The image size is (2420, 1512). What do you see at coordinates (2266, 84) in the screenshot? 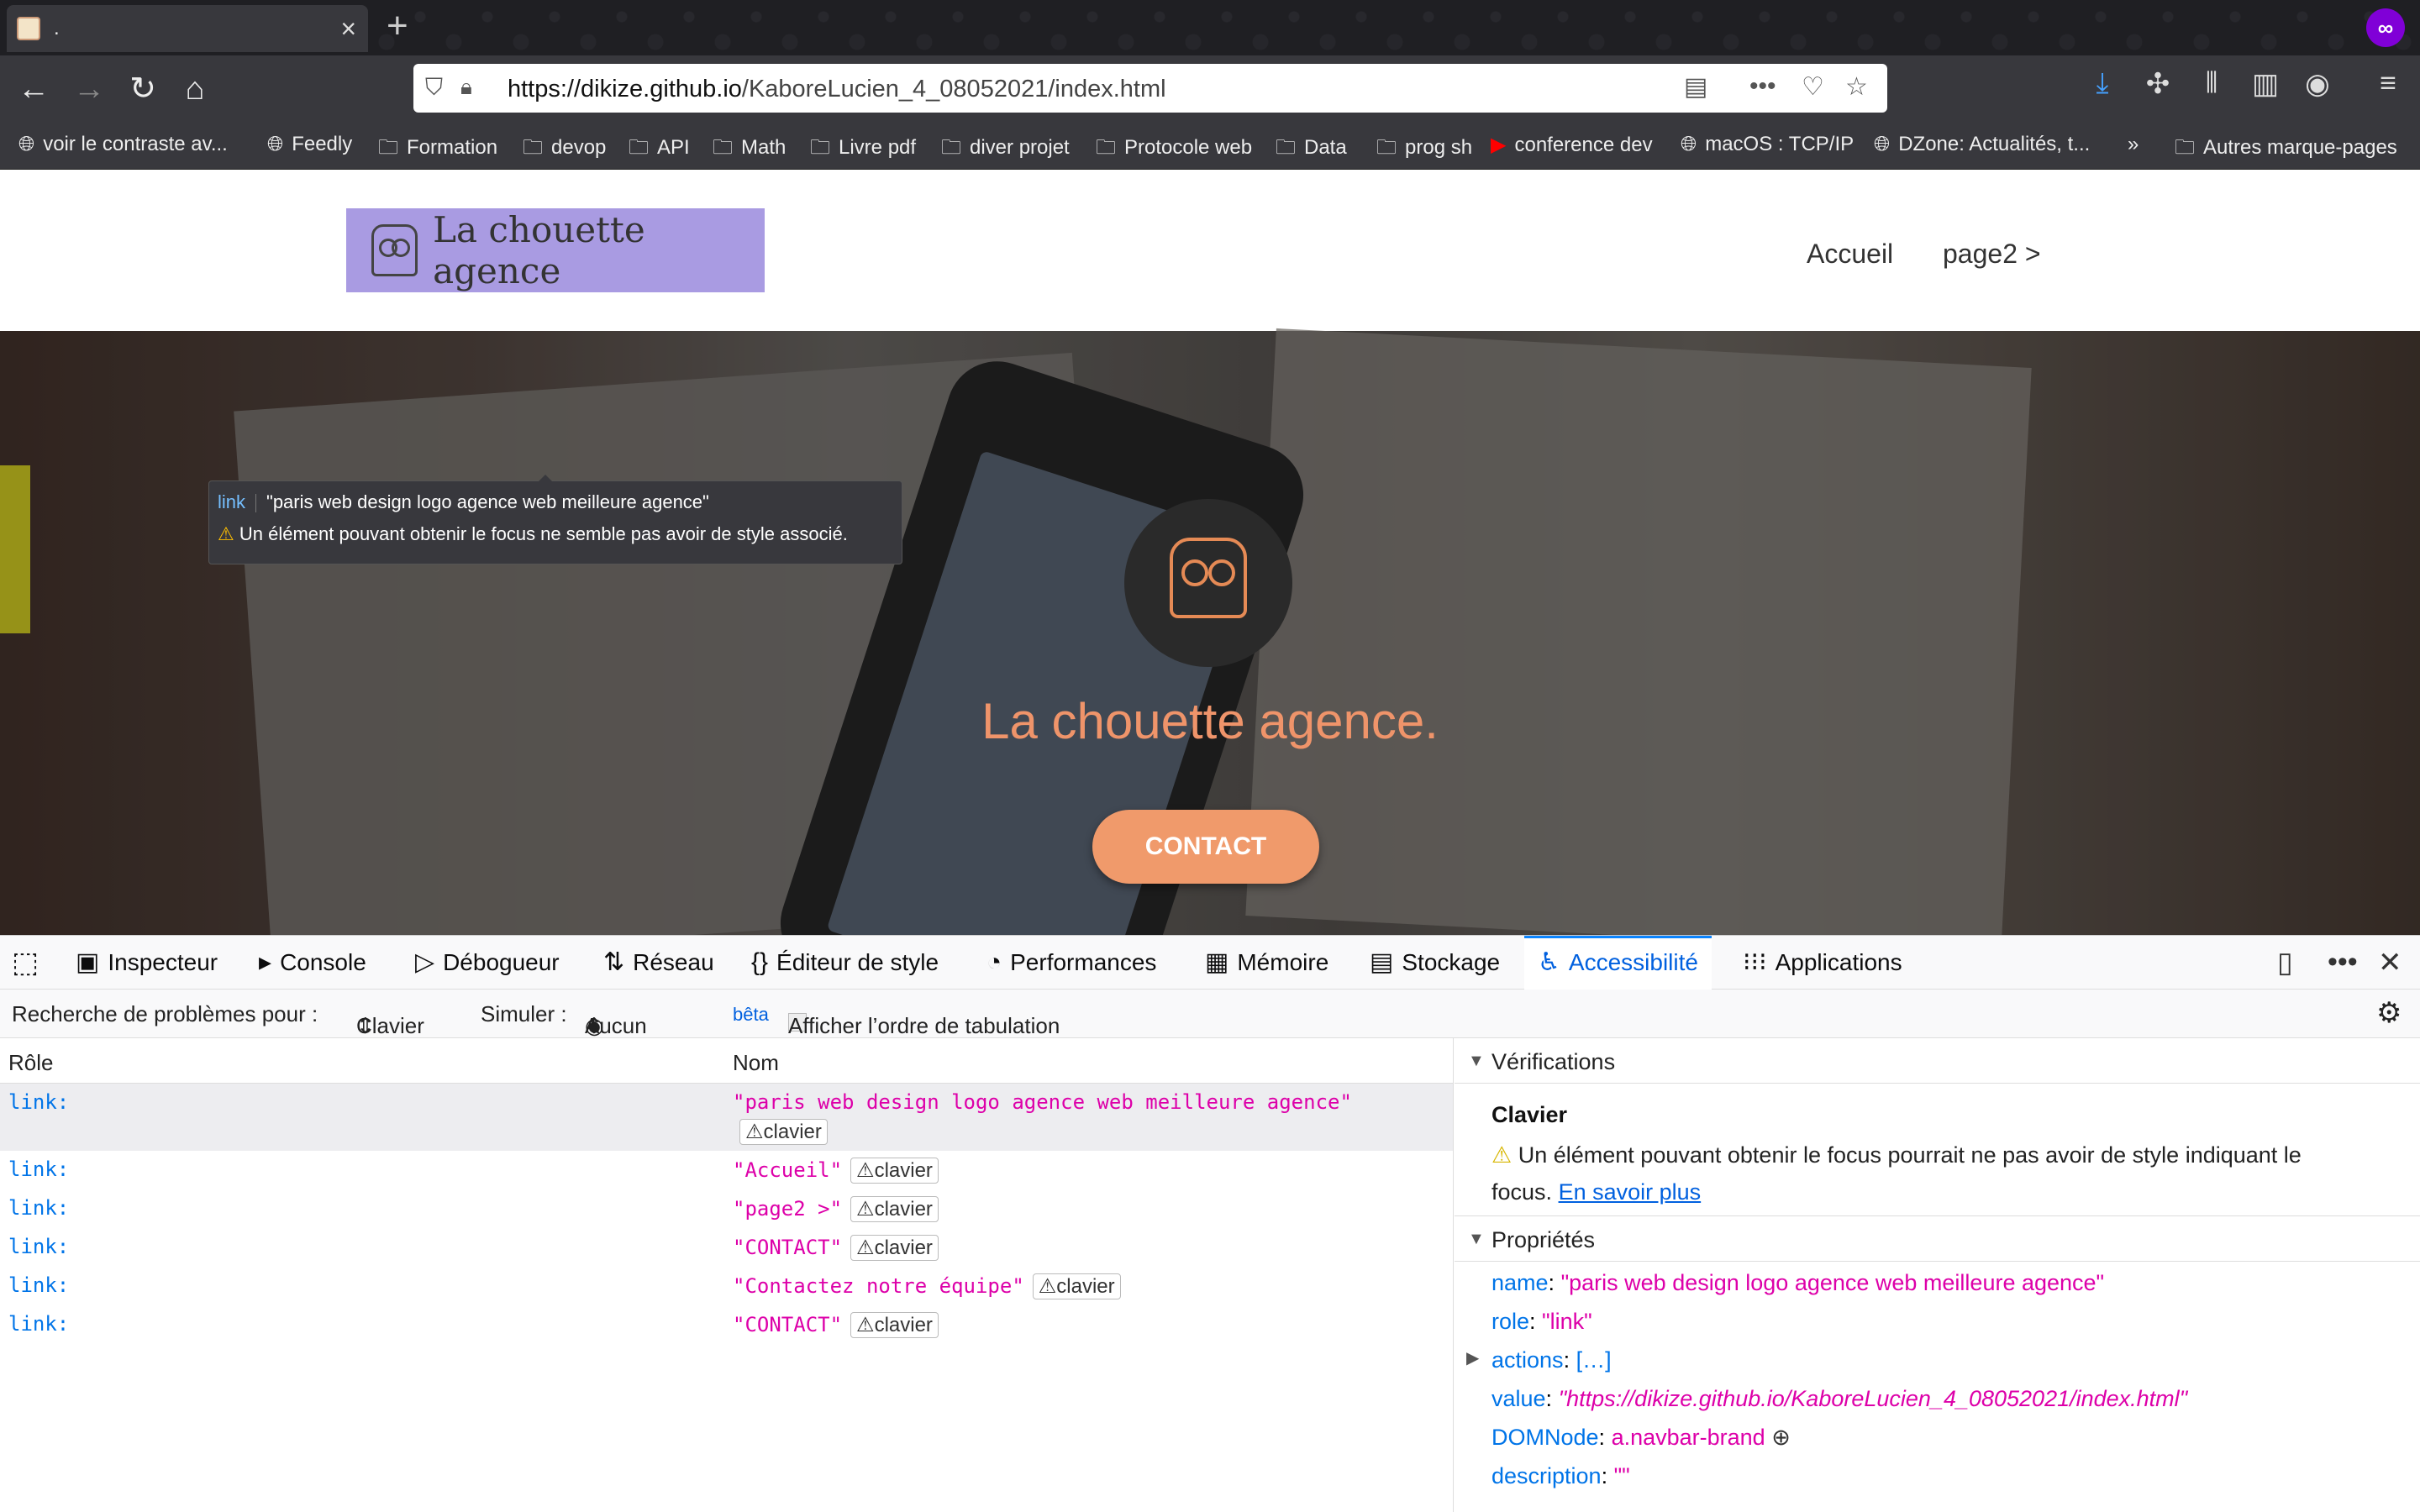
I see `sidebar-icon: ▥` at bounding box center [2266, 84].